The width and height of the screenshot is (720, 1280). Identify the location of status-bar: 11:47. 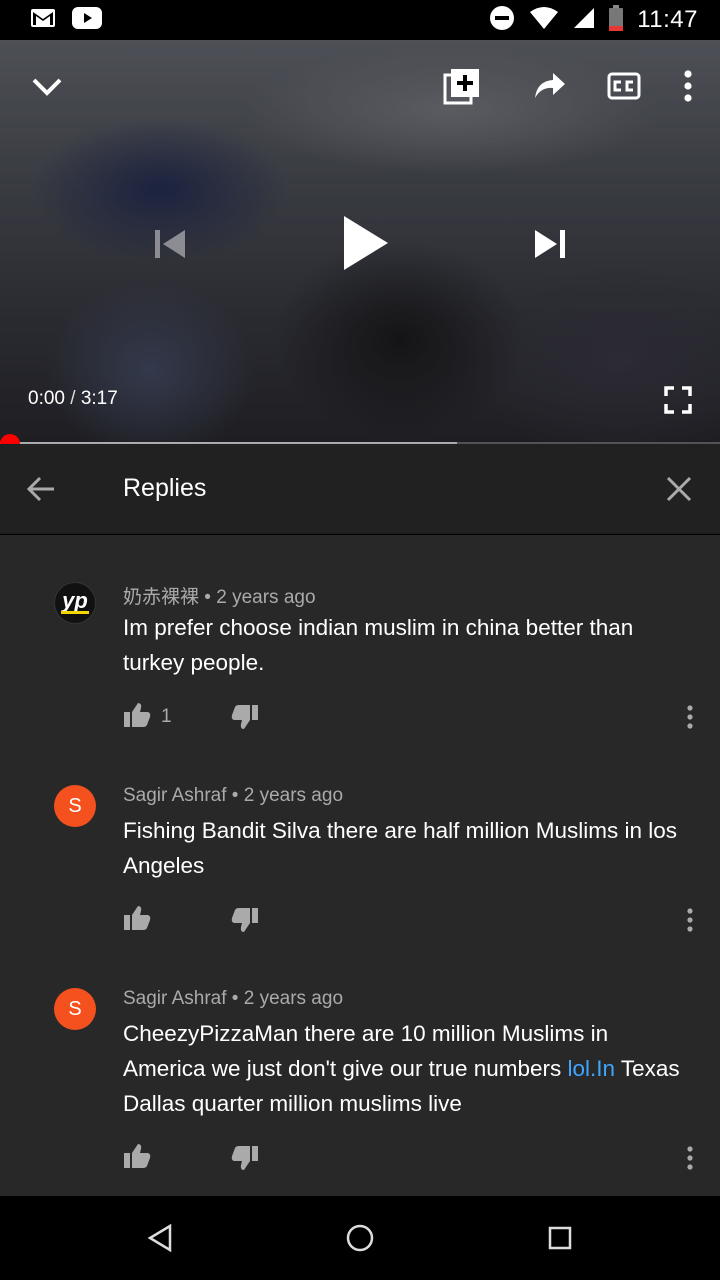
(360, 20).